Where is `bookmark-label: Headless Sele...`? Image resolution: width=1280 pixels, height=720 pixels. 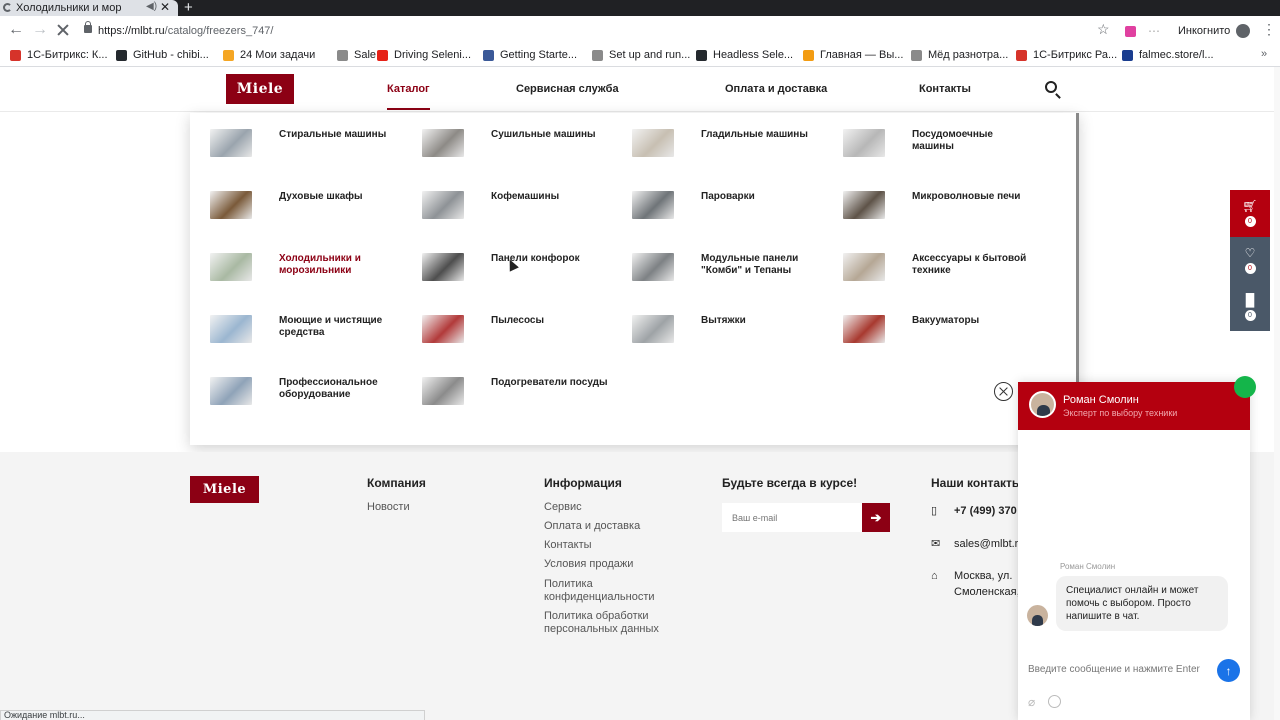
bookmark-label: Headless Sele... is located at coordinates (753, 55).